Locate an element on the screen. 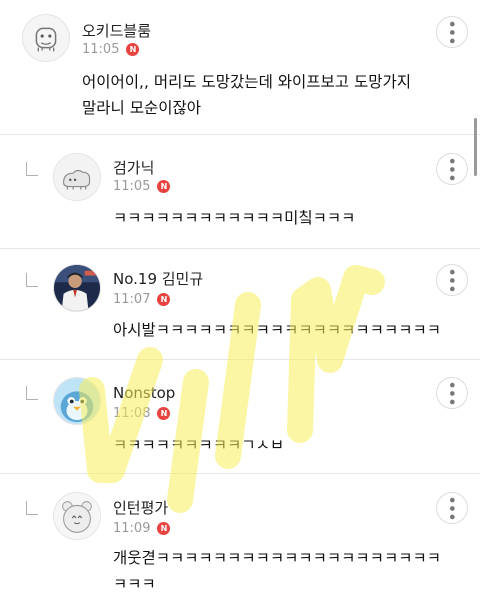  player-photo is located at coordinates (77, 288).